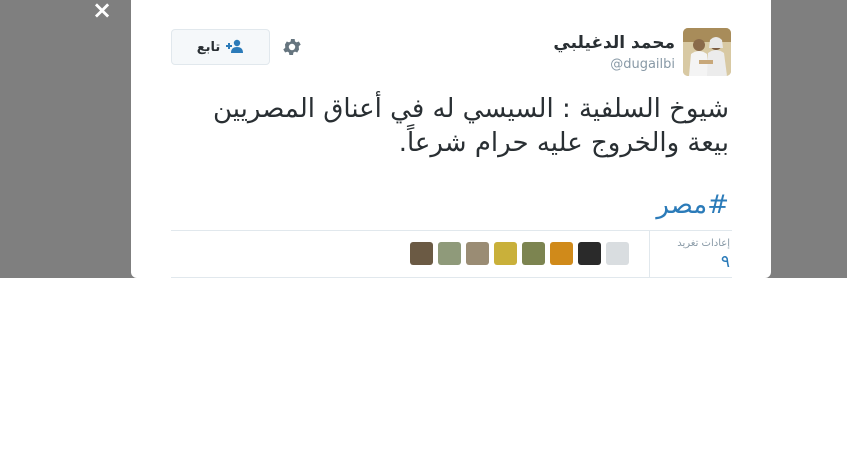  I want to click on author-handle: @dugailbi, so click(642, 64).